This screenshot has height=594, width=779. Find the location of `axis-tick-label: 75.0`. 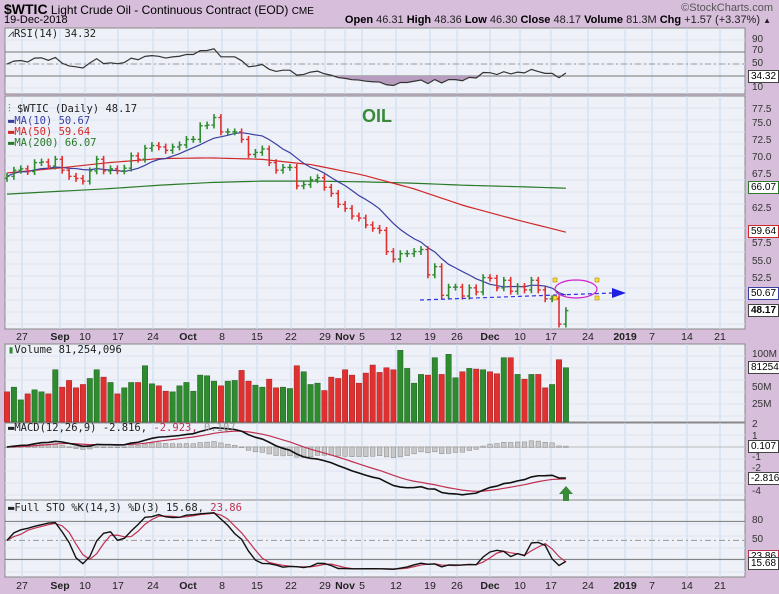

axis-tick-label: 75.0 is located at coordinates (762, 123).